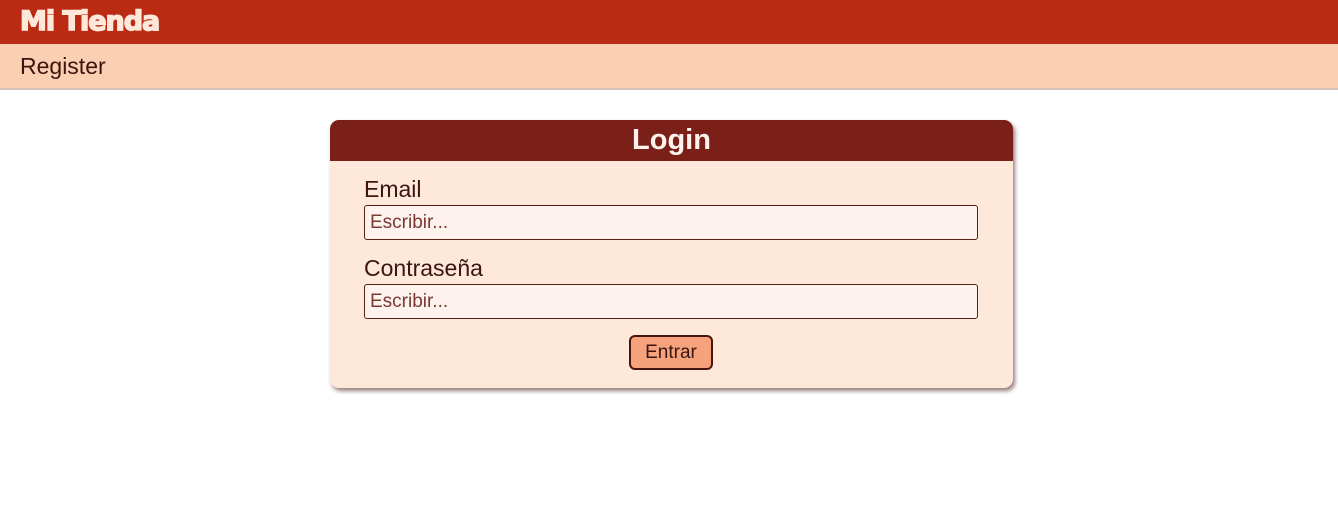  What do you see at coordinates (63, 66) in the screenshot?
I see `register-link: Register` at bounding box center [63, 66].